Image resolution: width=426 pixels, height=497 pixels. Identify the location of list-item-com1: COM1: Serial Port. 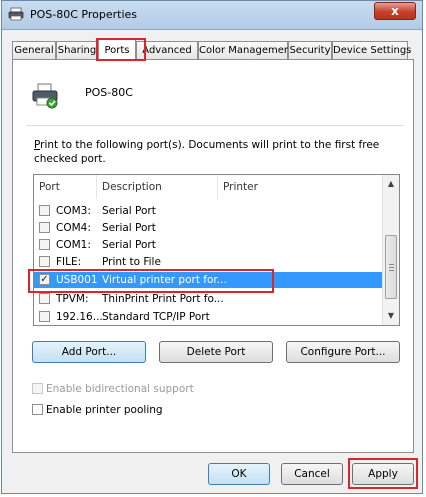
(208, 245).